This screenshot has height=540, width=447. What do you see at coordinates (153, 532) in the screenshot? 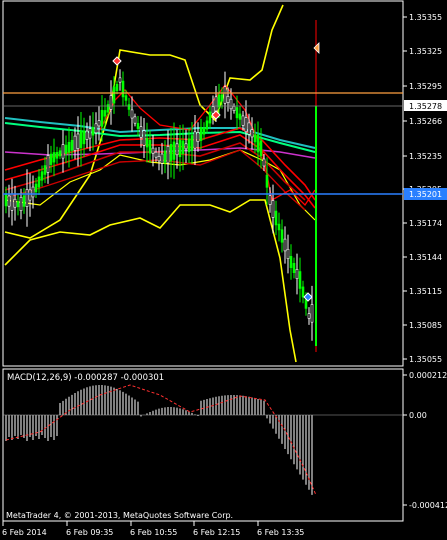
I see `time-tick-label: 6 Feb 10:55` at bounding box center [153, 532].